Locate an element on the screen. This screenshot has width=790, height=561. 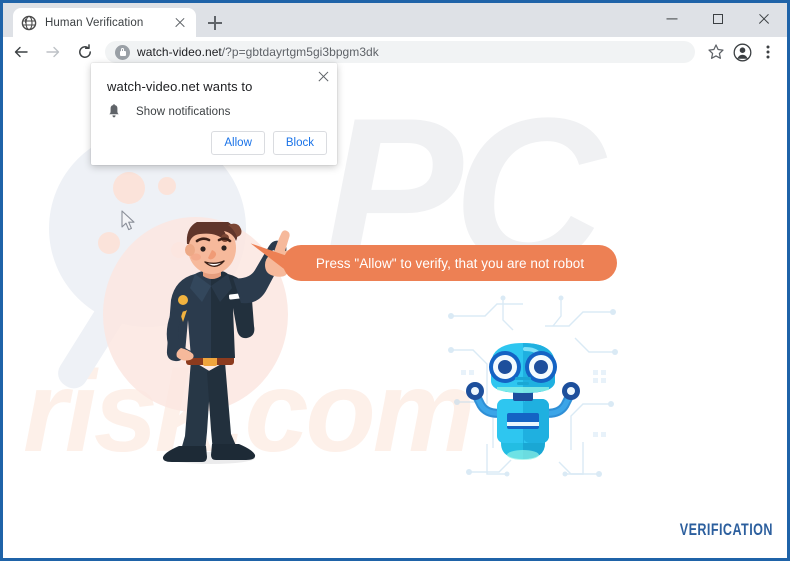
star-icon is located at coordinates (716, 52).